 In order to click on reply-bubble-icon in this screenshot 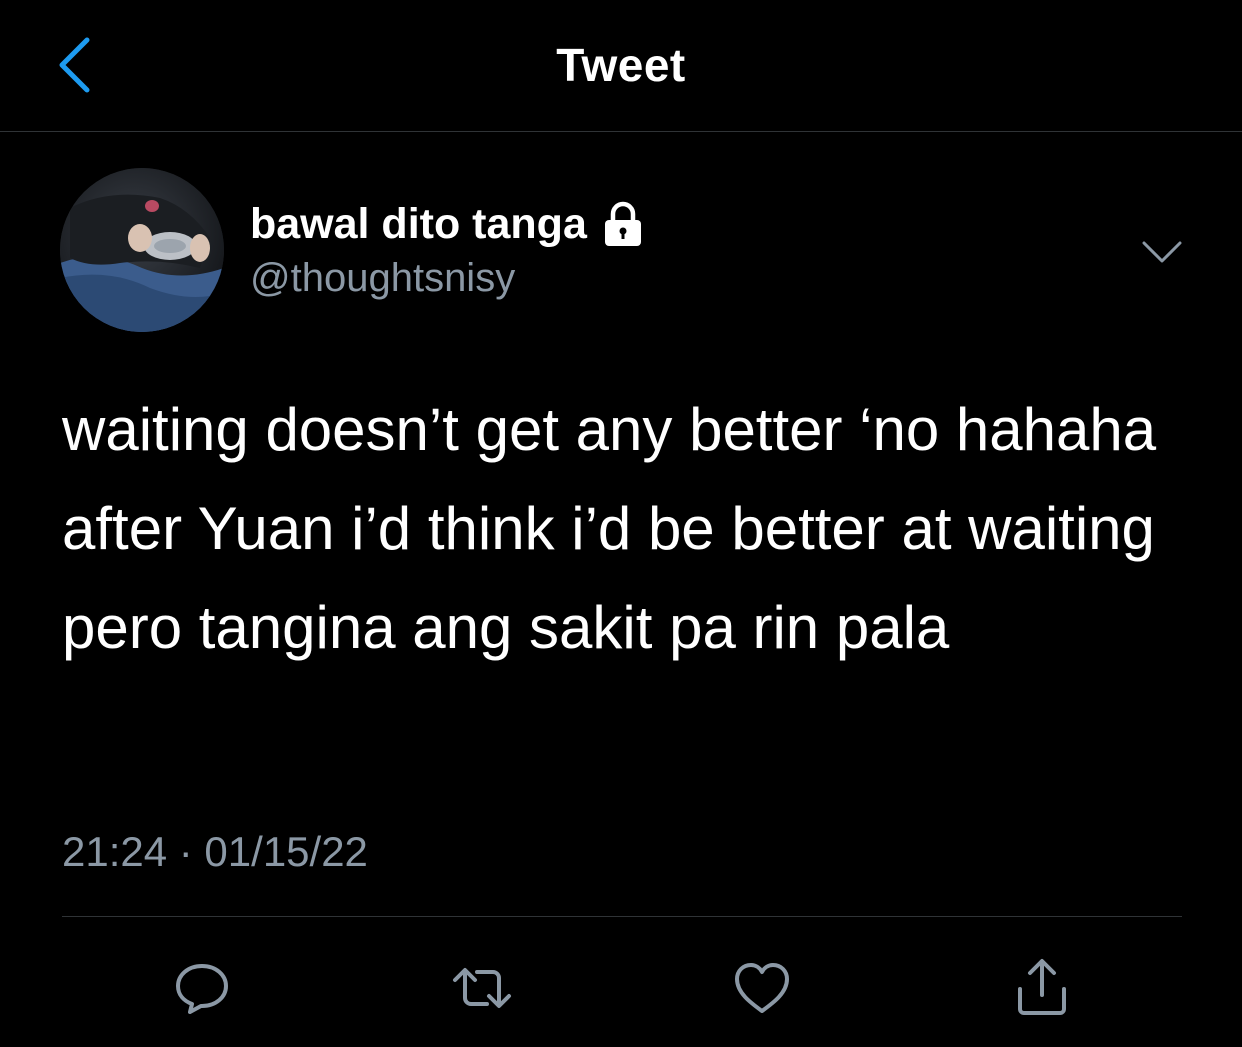, I will do `click(202, 989)`.